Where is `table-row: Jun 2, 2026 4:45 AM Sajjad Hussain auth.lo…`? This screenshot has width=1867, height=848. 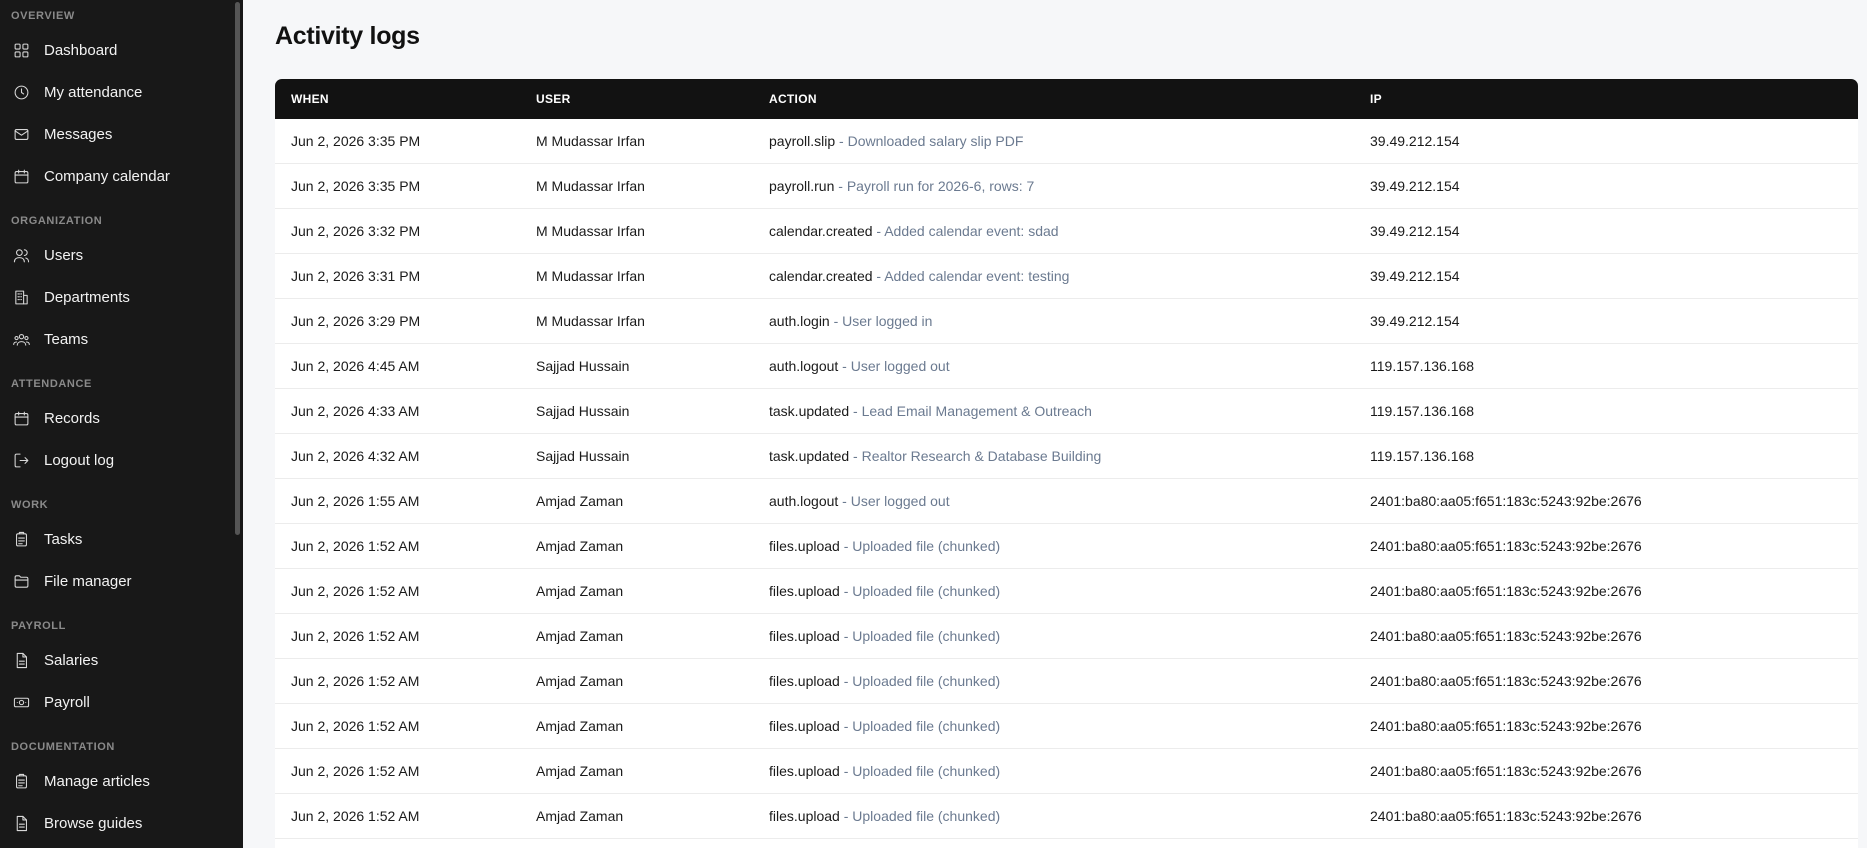 table-row: Jun 2, 2026 4:45 AM Sajjad Hussain auth.lo… is located at coordinates (1066, 366).